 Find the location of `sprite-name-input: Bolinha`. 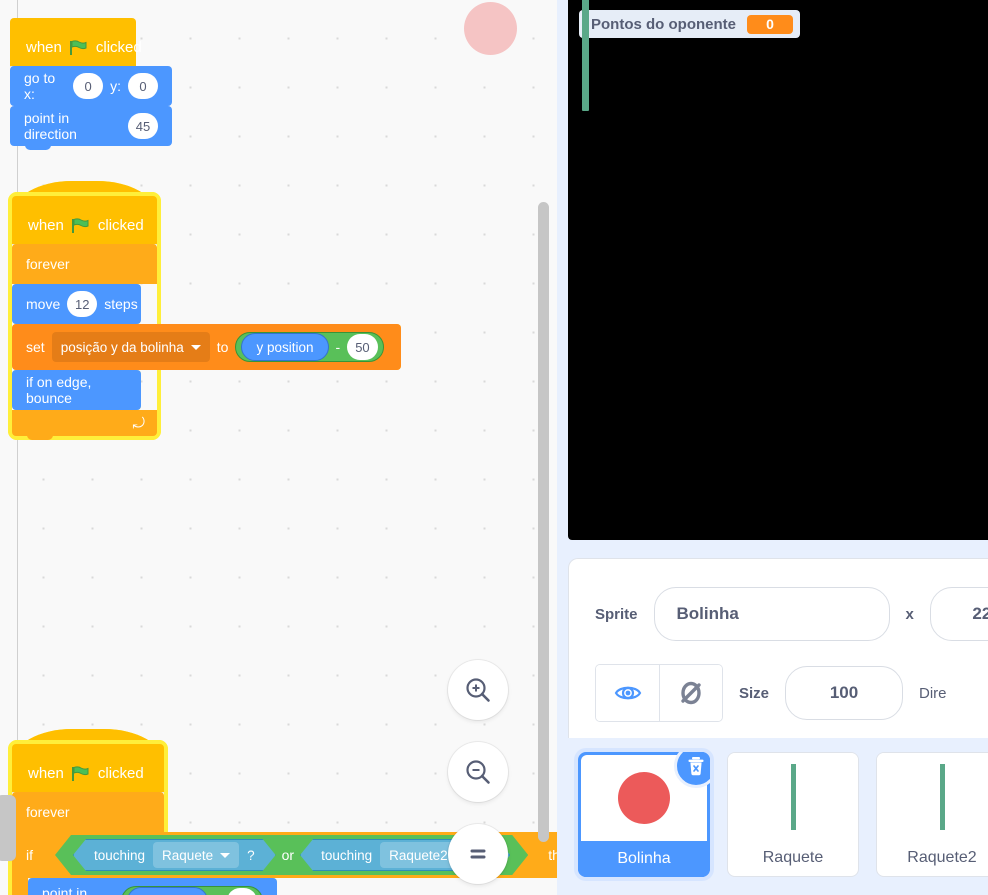

sprite-name-input: Bolinha is located at coordinates (771, 614).